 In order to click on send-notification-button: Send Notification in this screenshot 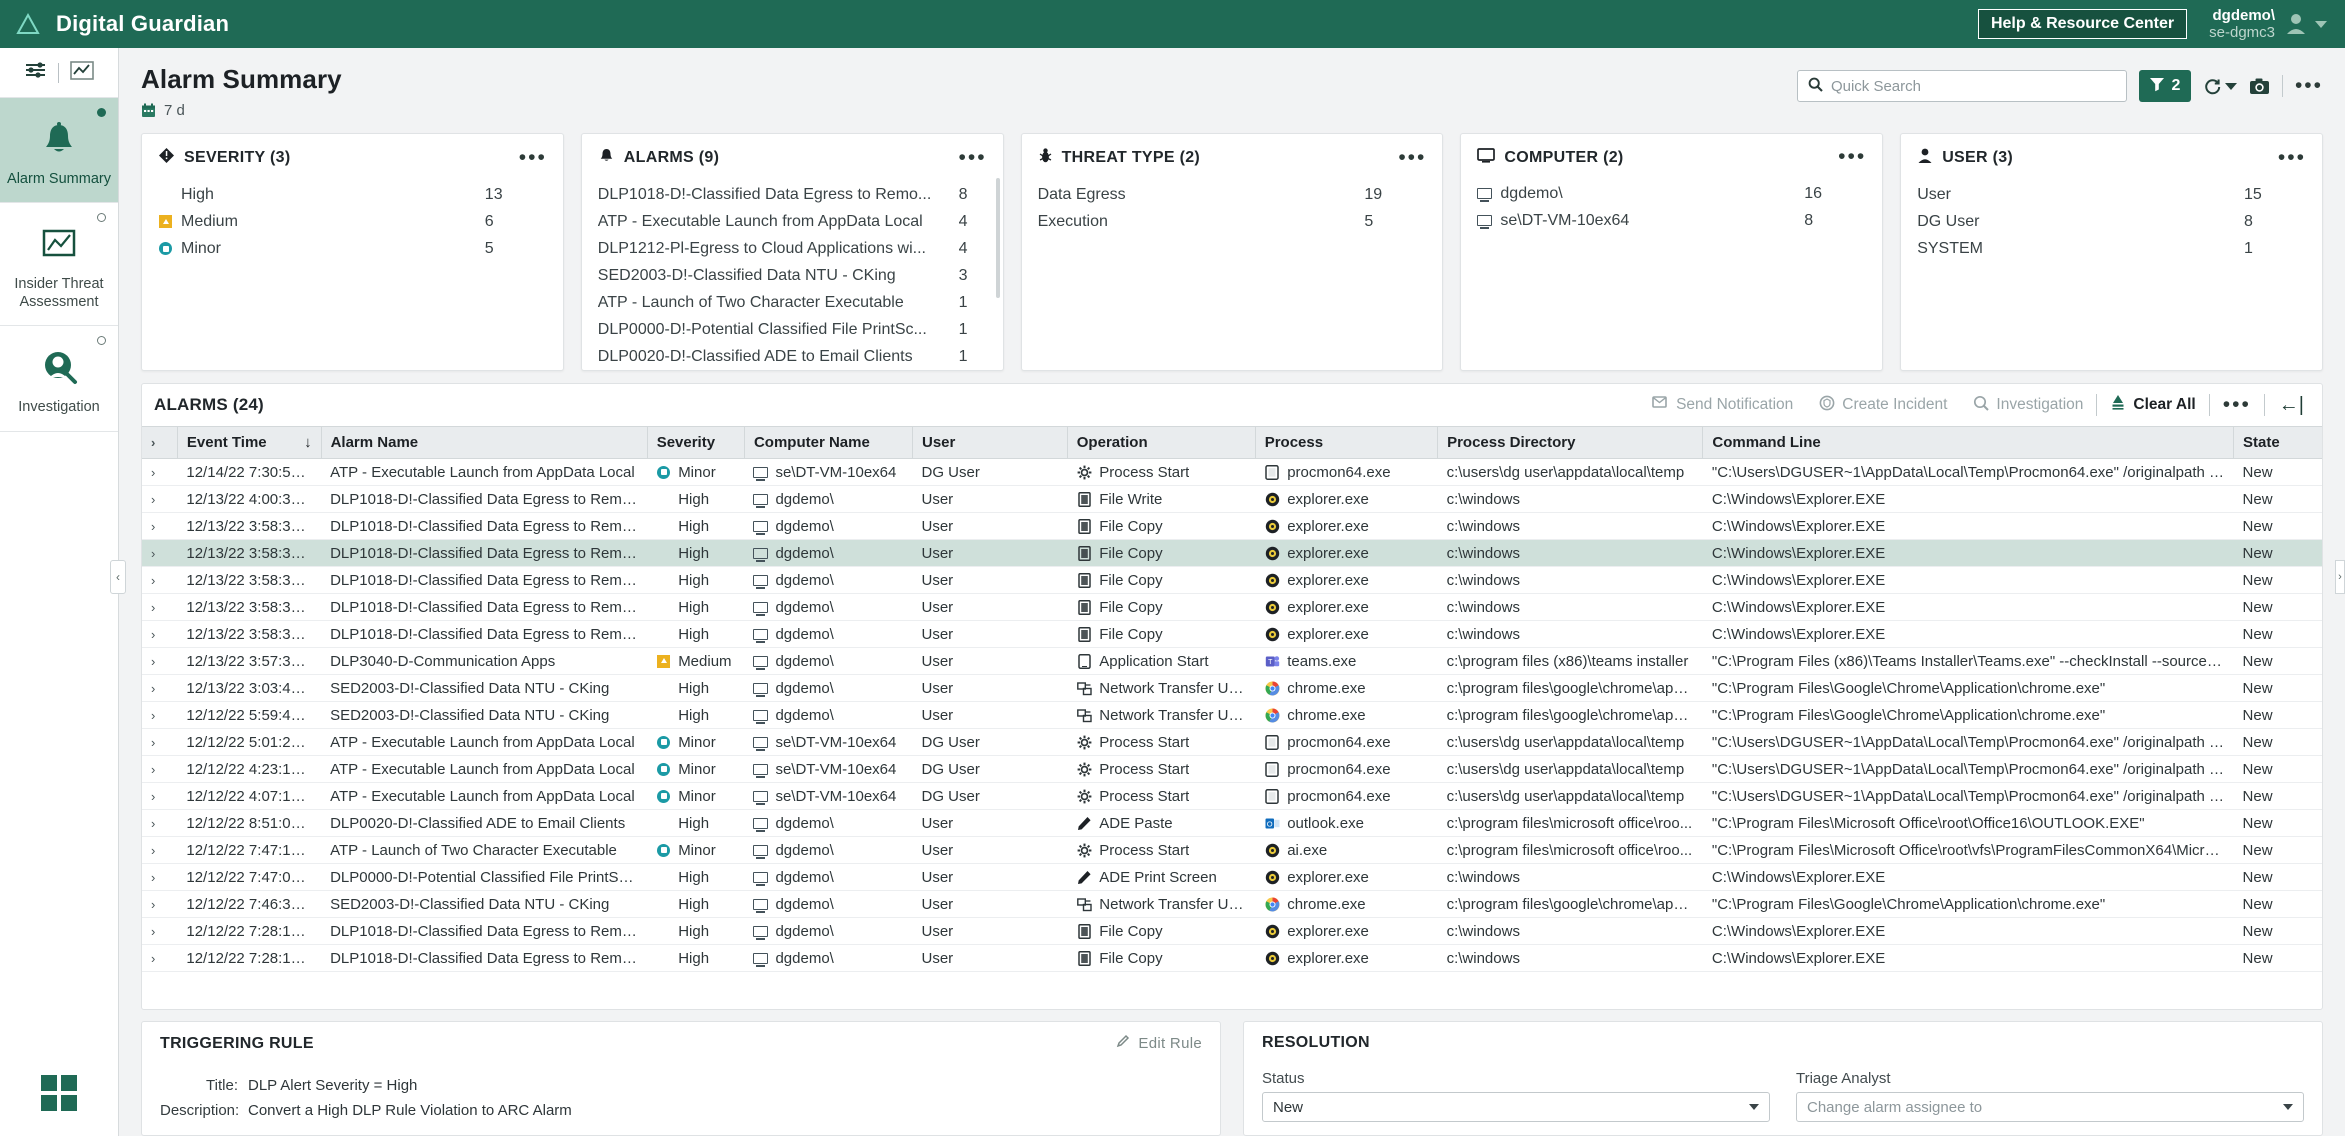, I will do `click(1722, 405)`.